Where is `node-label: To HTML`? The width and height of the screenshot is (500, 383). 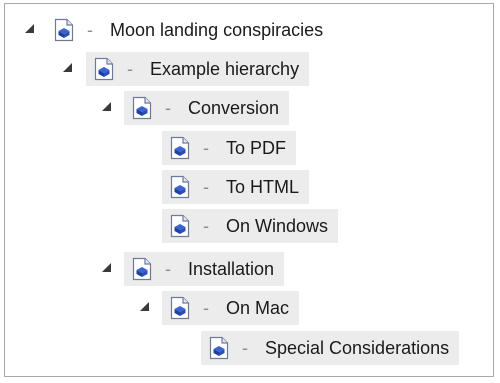 node-label: To HTML is located at coordinates (263, 187).